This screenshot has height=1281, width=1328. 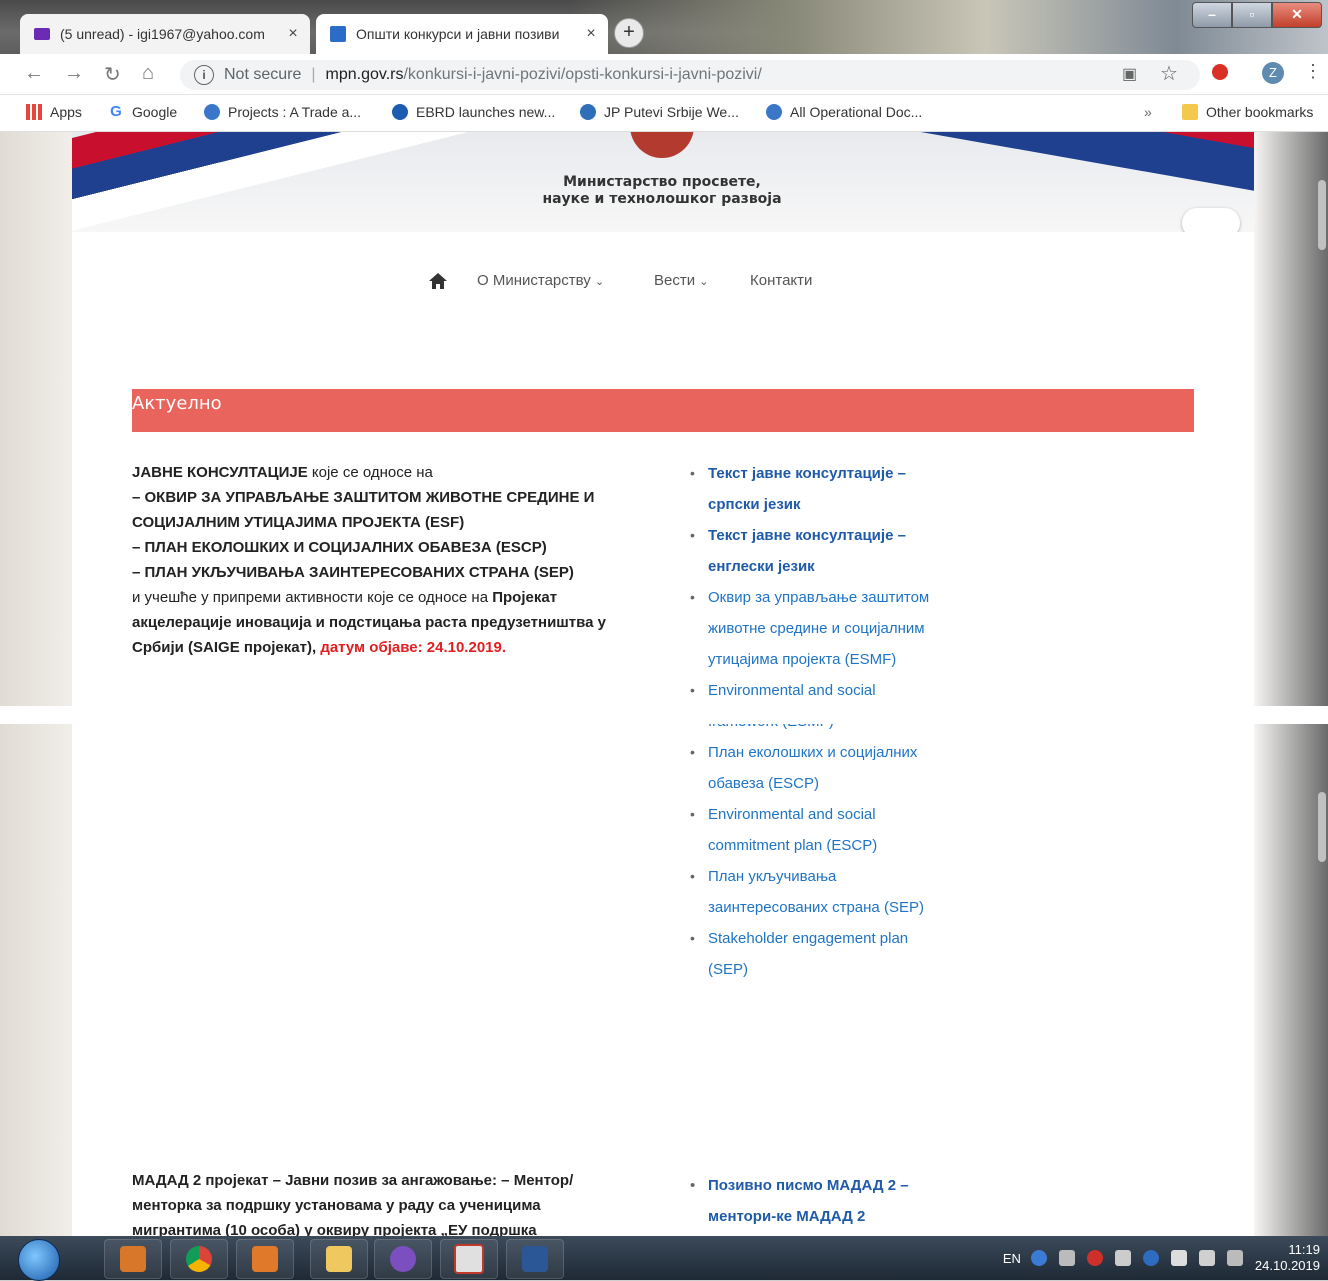 I want to click on new-tab-button: +, so click(x=629, y=33).